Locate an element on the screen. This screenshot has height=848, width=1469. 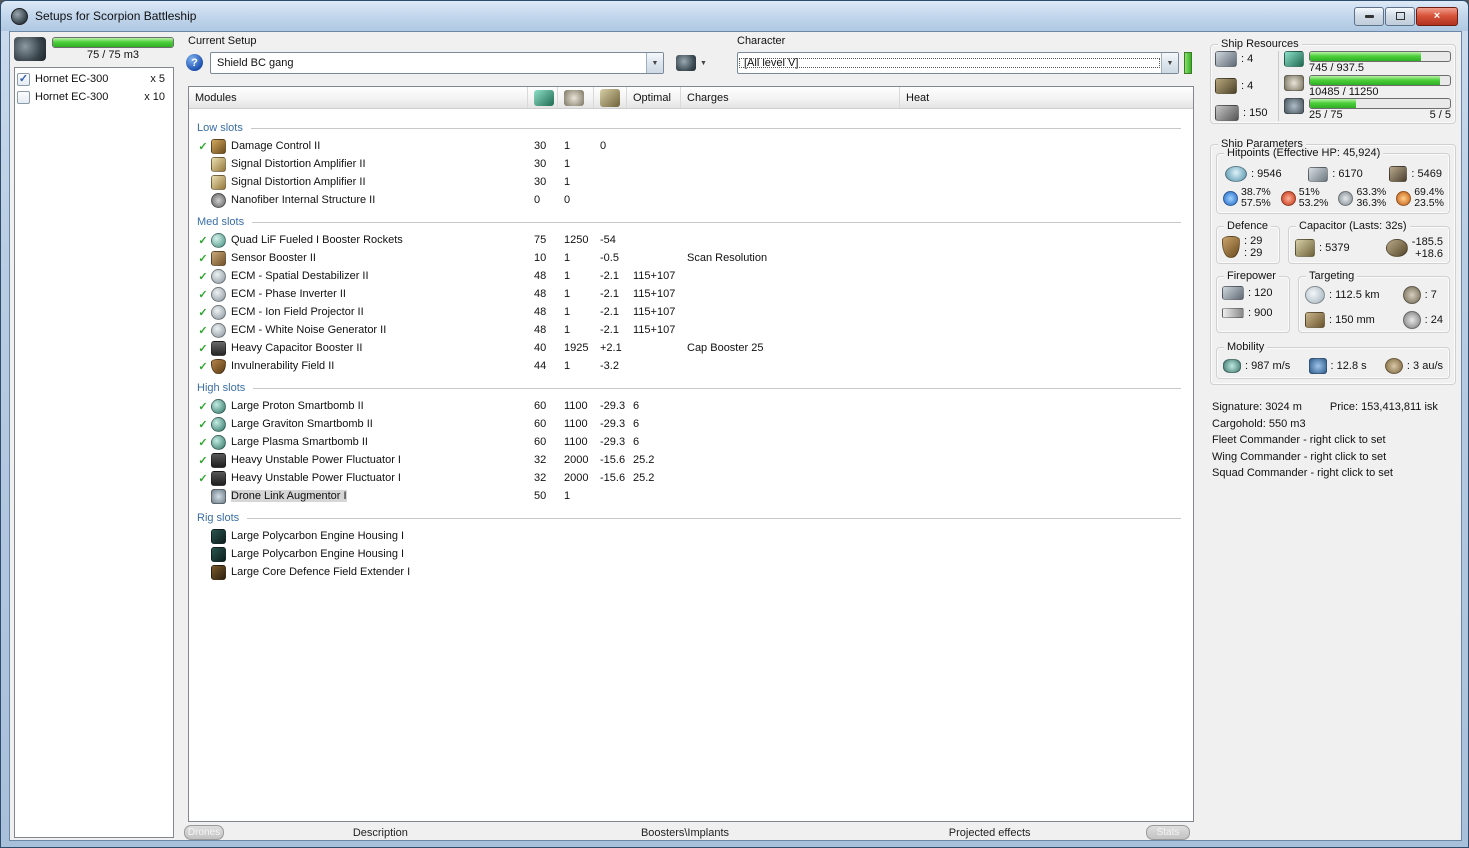
current-setup-select: Shield BC gang ▼ is located at coordinates (437, 63).